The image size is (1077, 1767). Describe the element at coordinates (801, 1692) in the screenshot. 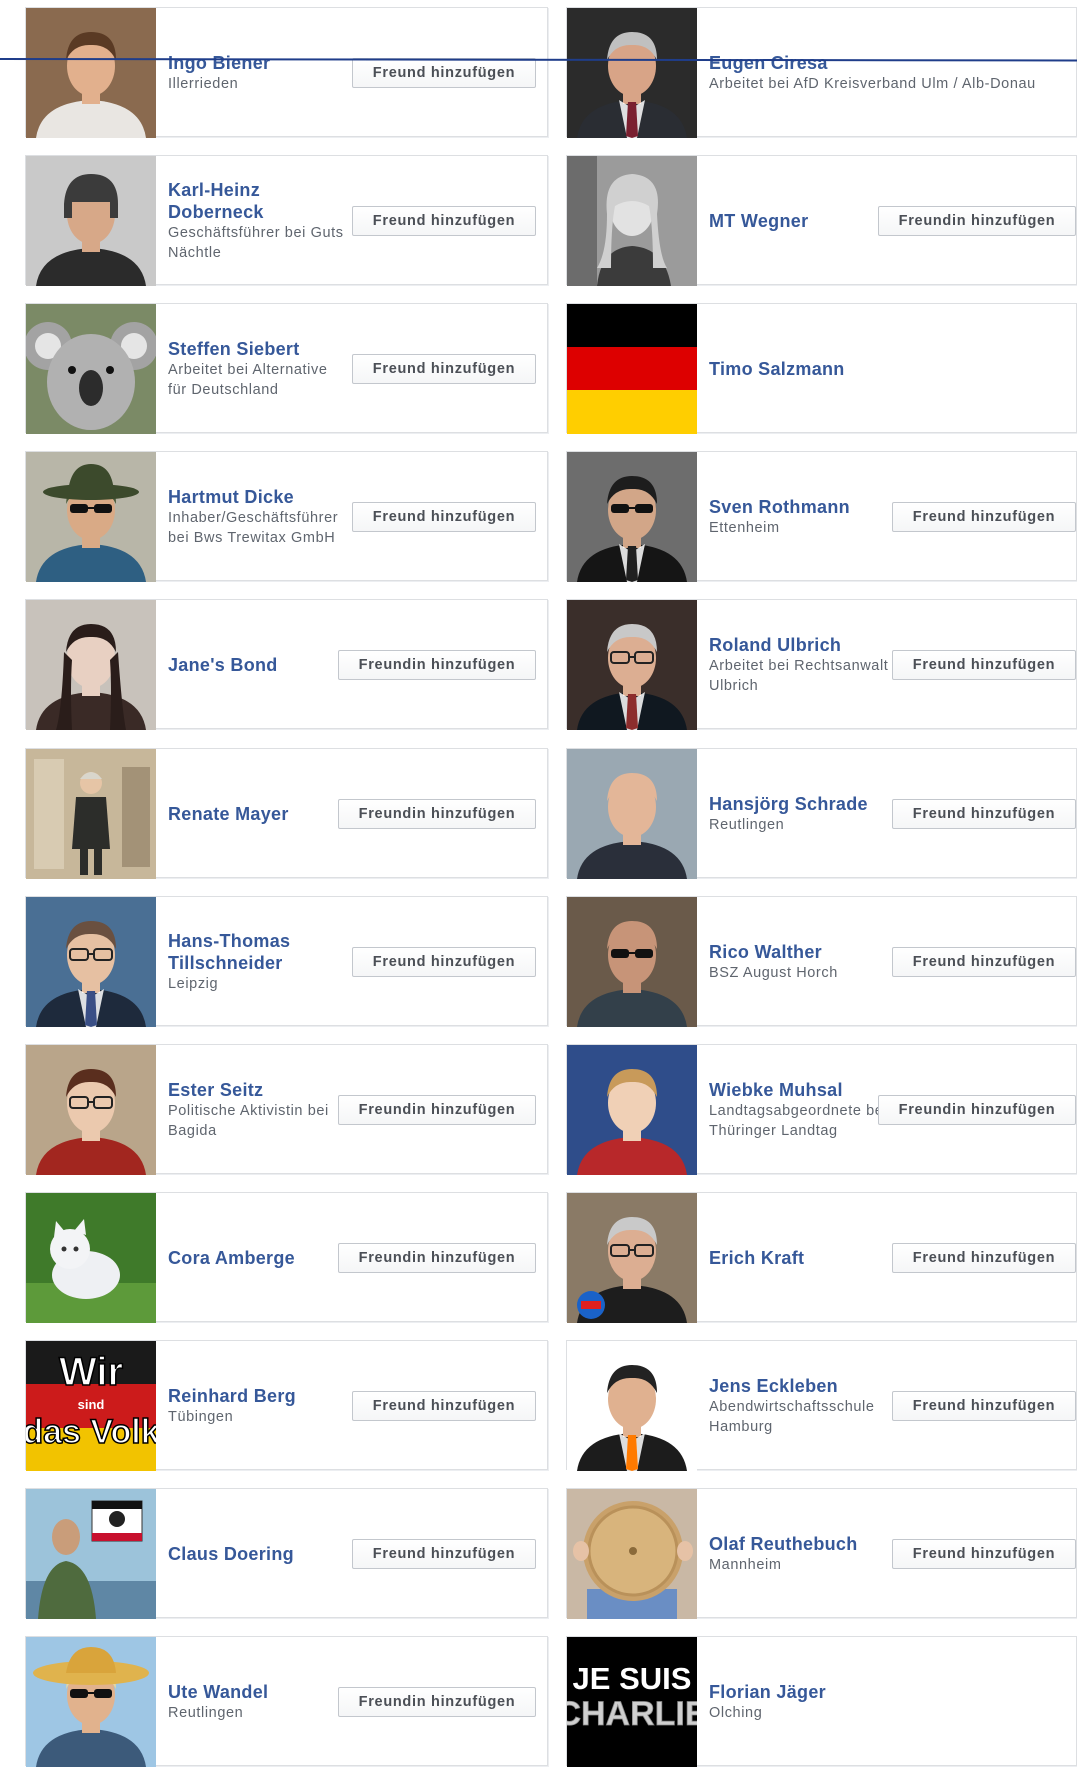

I see `profile-name-link: Florian Jäger` at that location.